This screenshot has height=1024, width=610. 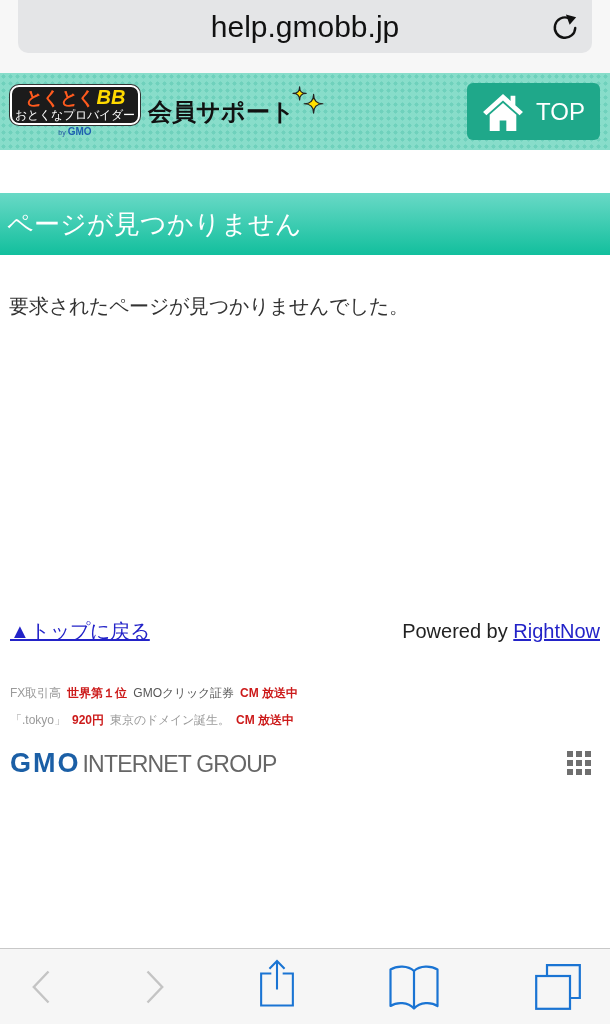 What do you see at coordinates (209, 306) in the screenshot?
I see `error-message: 要求されたページが見つかりませんでした。` at bounding box center [209, 306].